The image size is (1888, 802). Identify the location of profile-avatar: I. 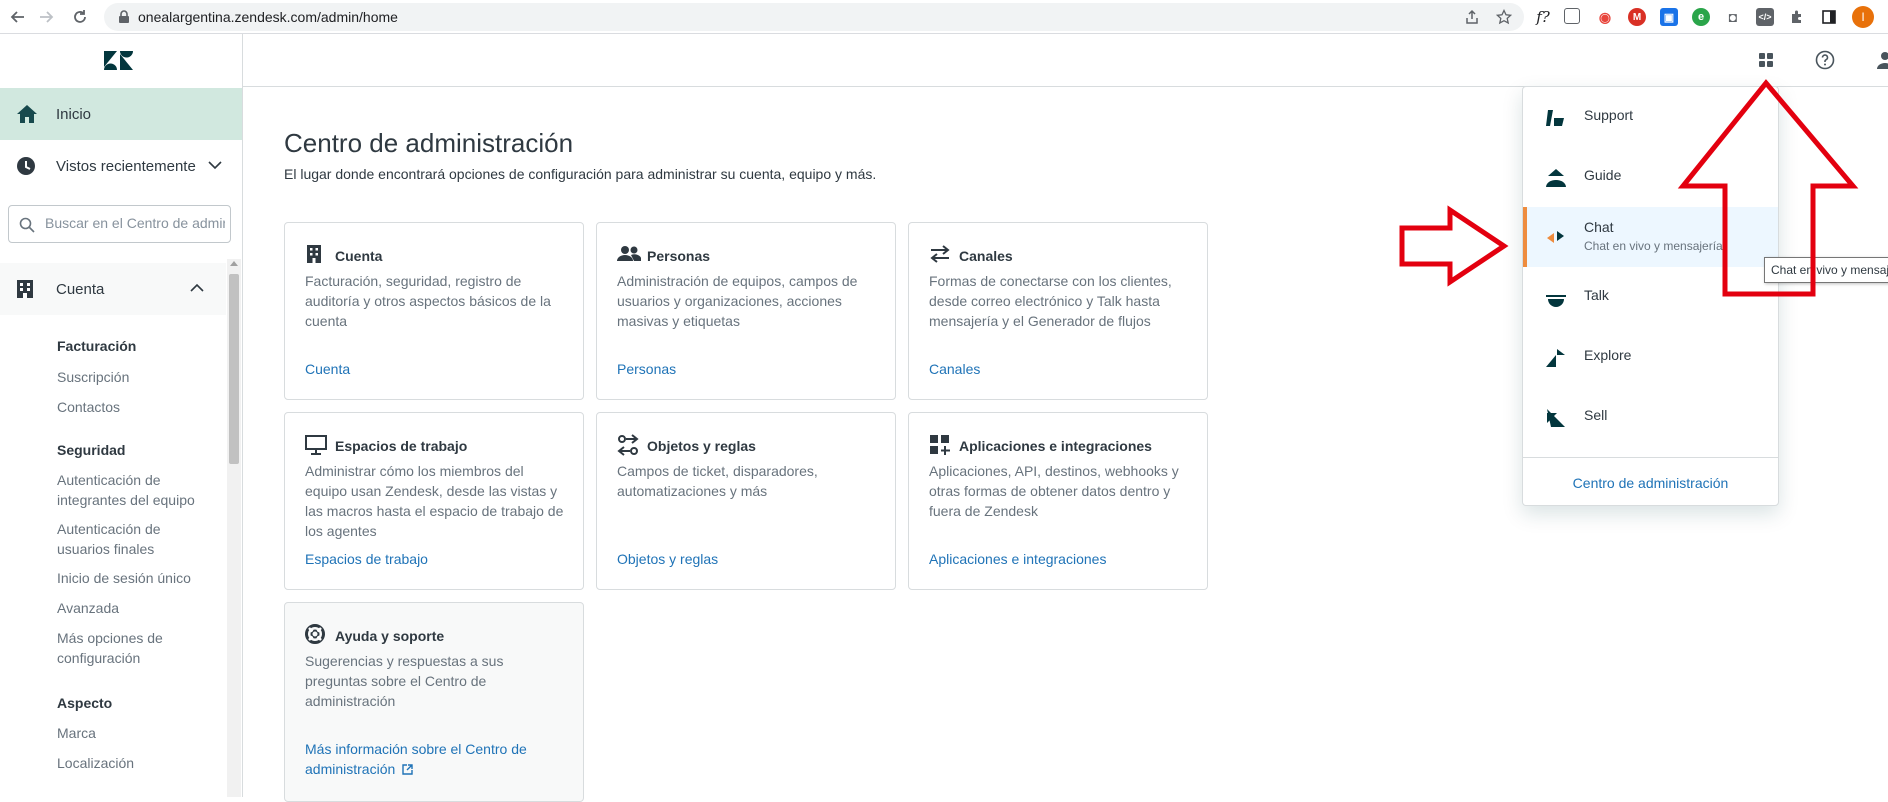
(1863, 17).